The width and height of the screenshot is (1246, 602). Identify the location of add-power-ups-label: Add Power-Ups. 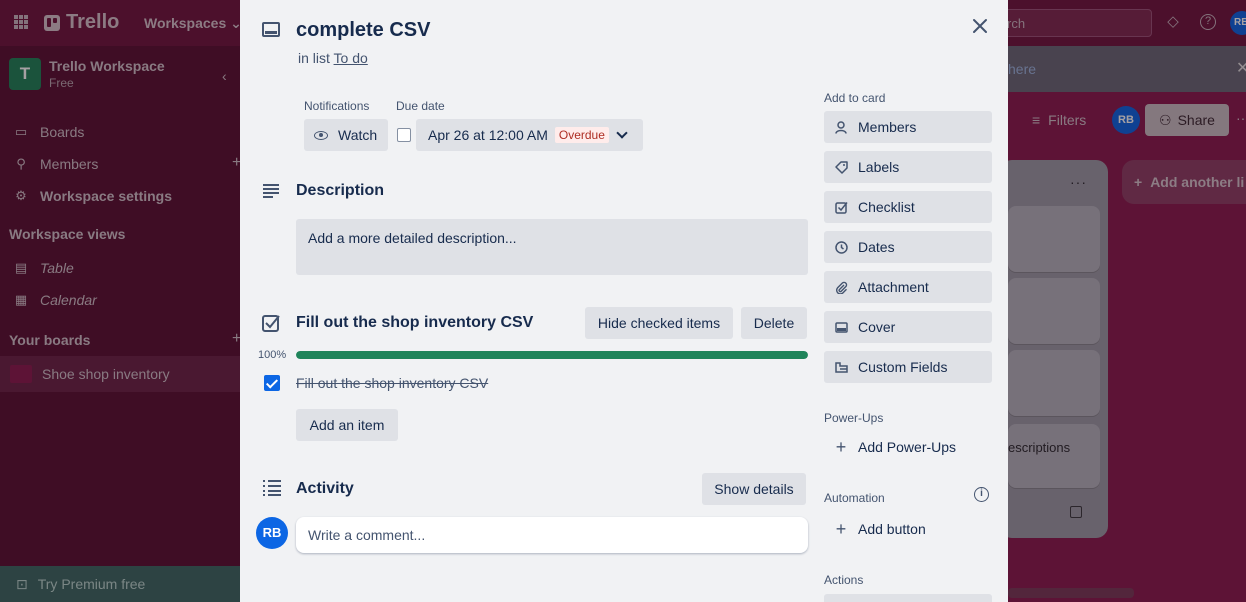
(907, 447).